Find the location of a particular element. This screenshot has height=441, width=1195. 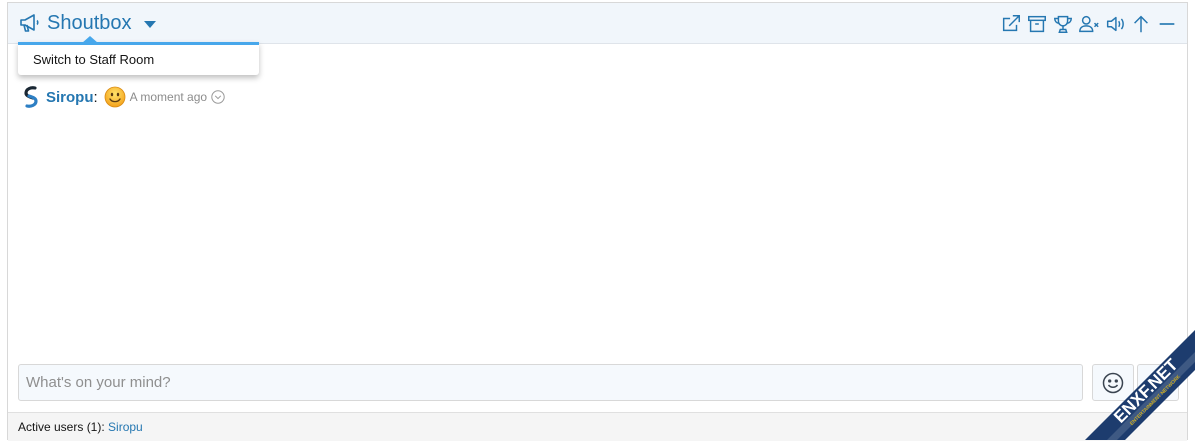

active-user-link: Siropu is located at coordinates (125, 427).